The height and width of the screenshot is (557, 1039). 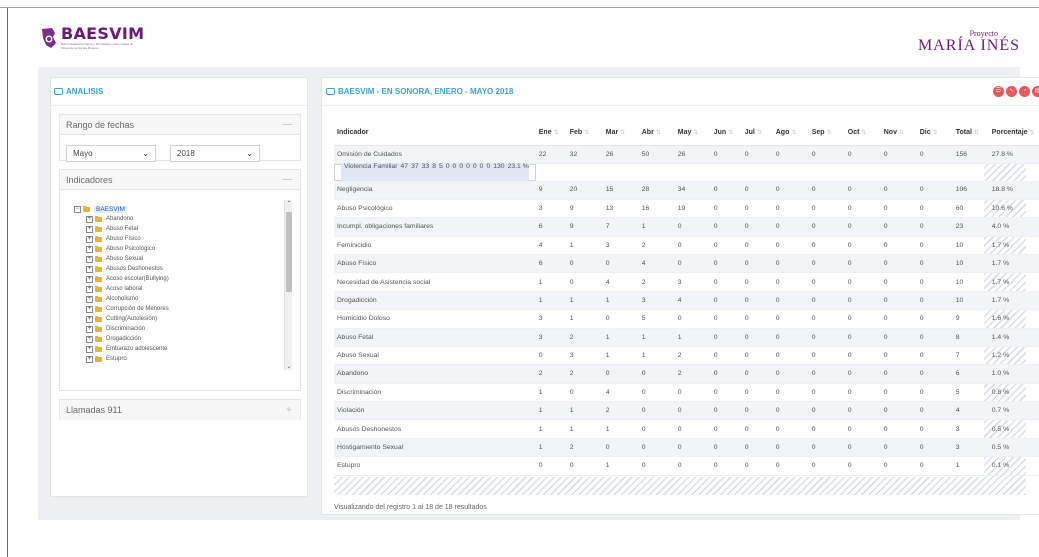 What do you see at coordinates (289, 203) in the screenshot?
I see `scroll-up-icon: ⌃` at bounding box center [289, 203].